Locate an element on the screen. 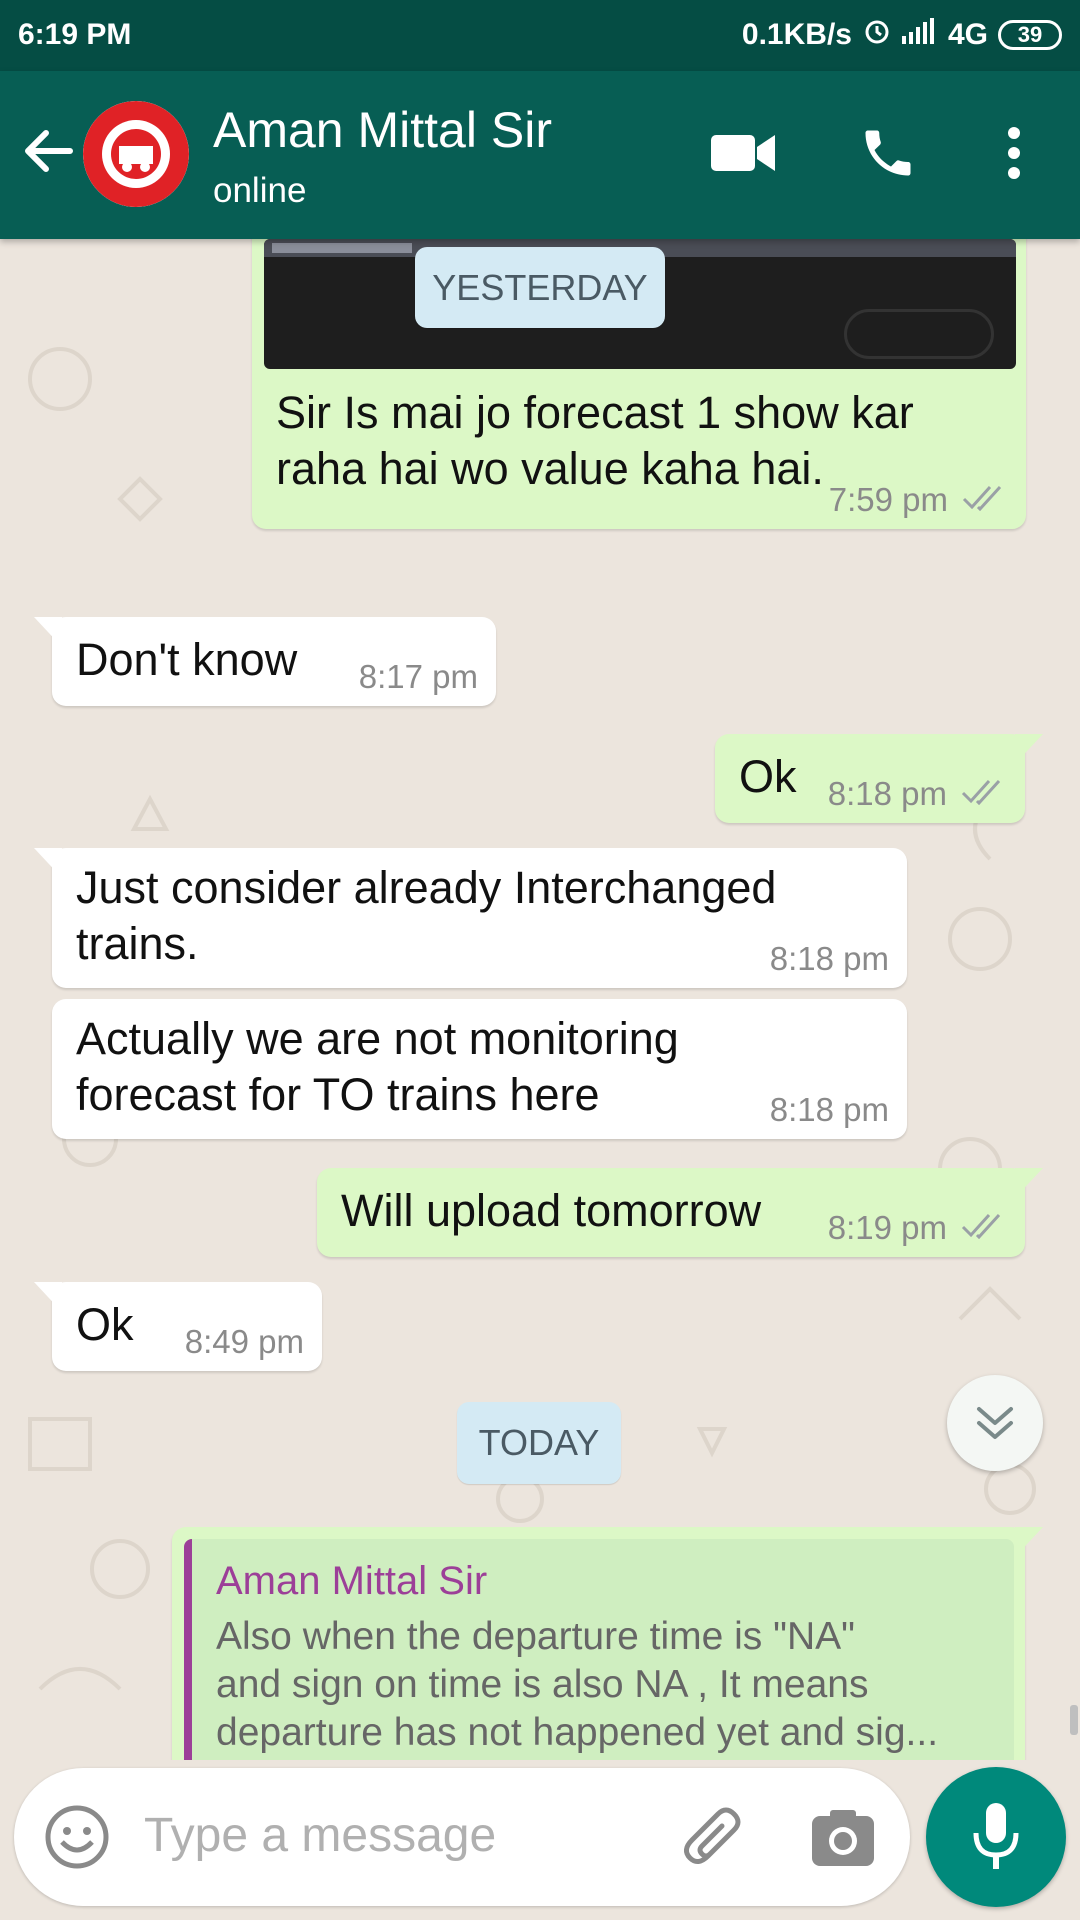  contact-avatar is located at coordinates (136, 154).